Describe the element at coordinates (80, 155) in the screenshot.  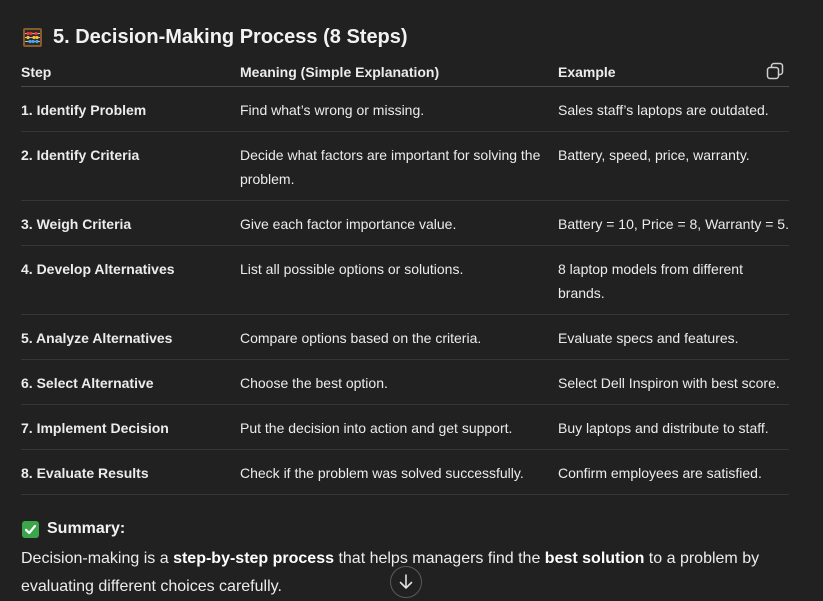
I see `step-cell: 2. Identify Criteria` at that location.